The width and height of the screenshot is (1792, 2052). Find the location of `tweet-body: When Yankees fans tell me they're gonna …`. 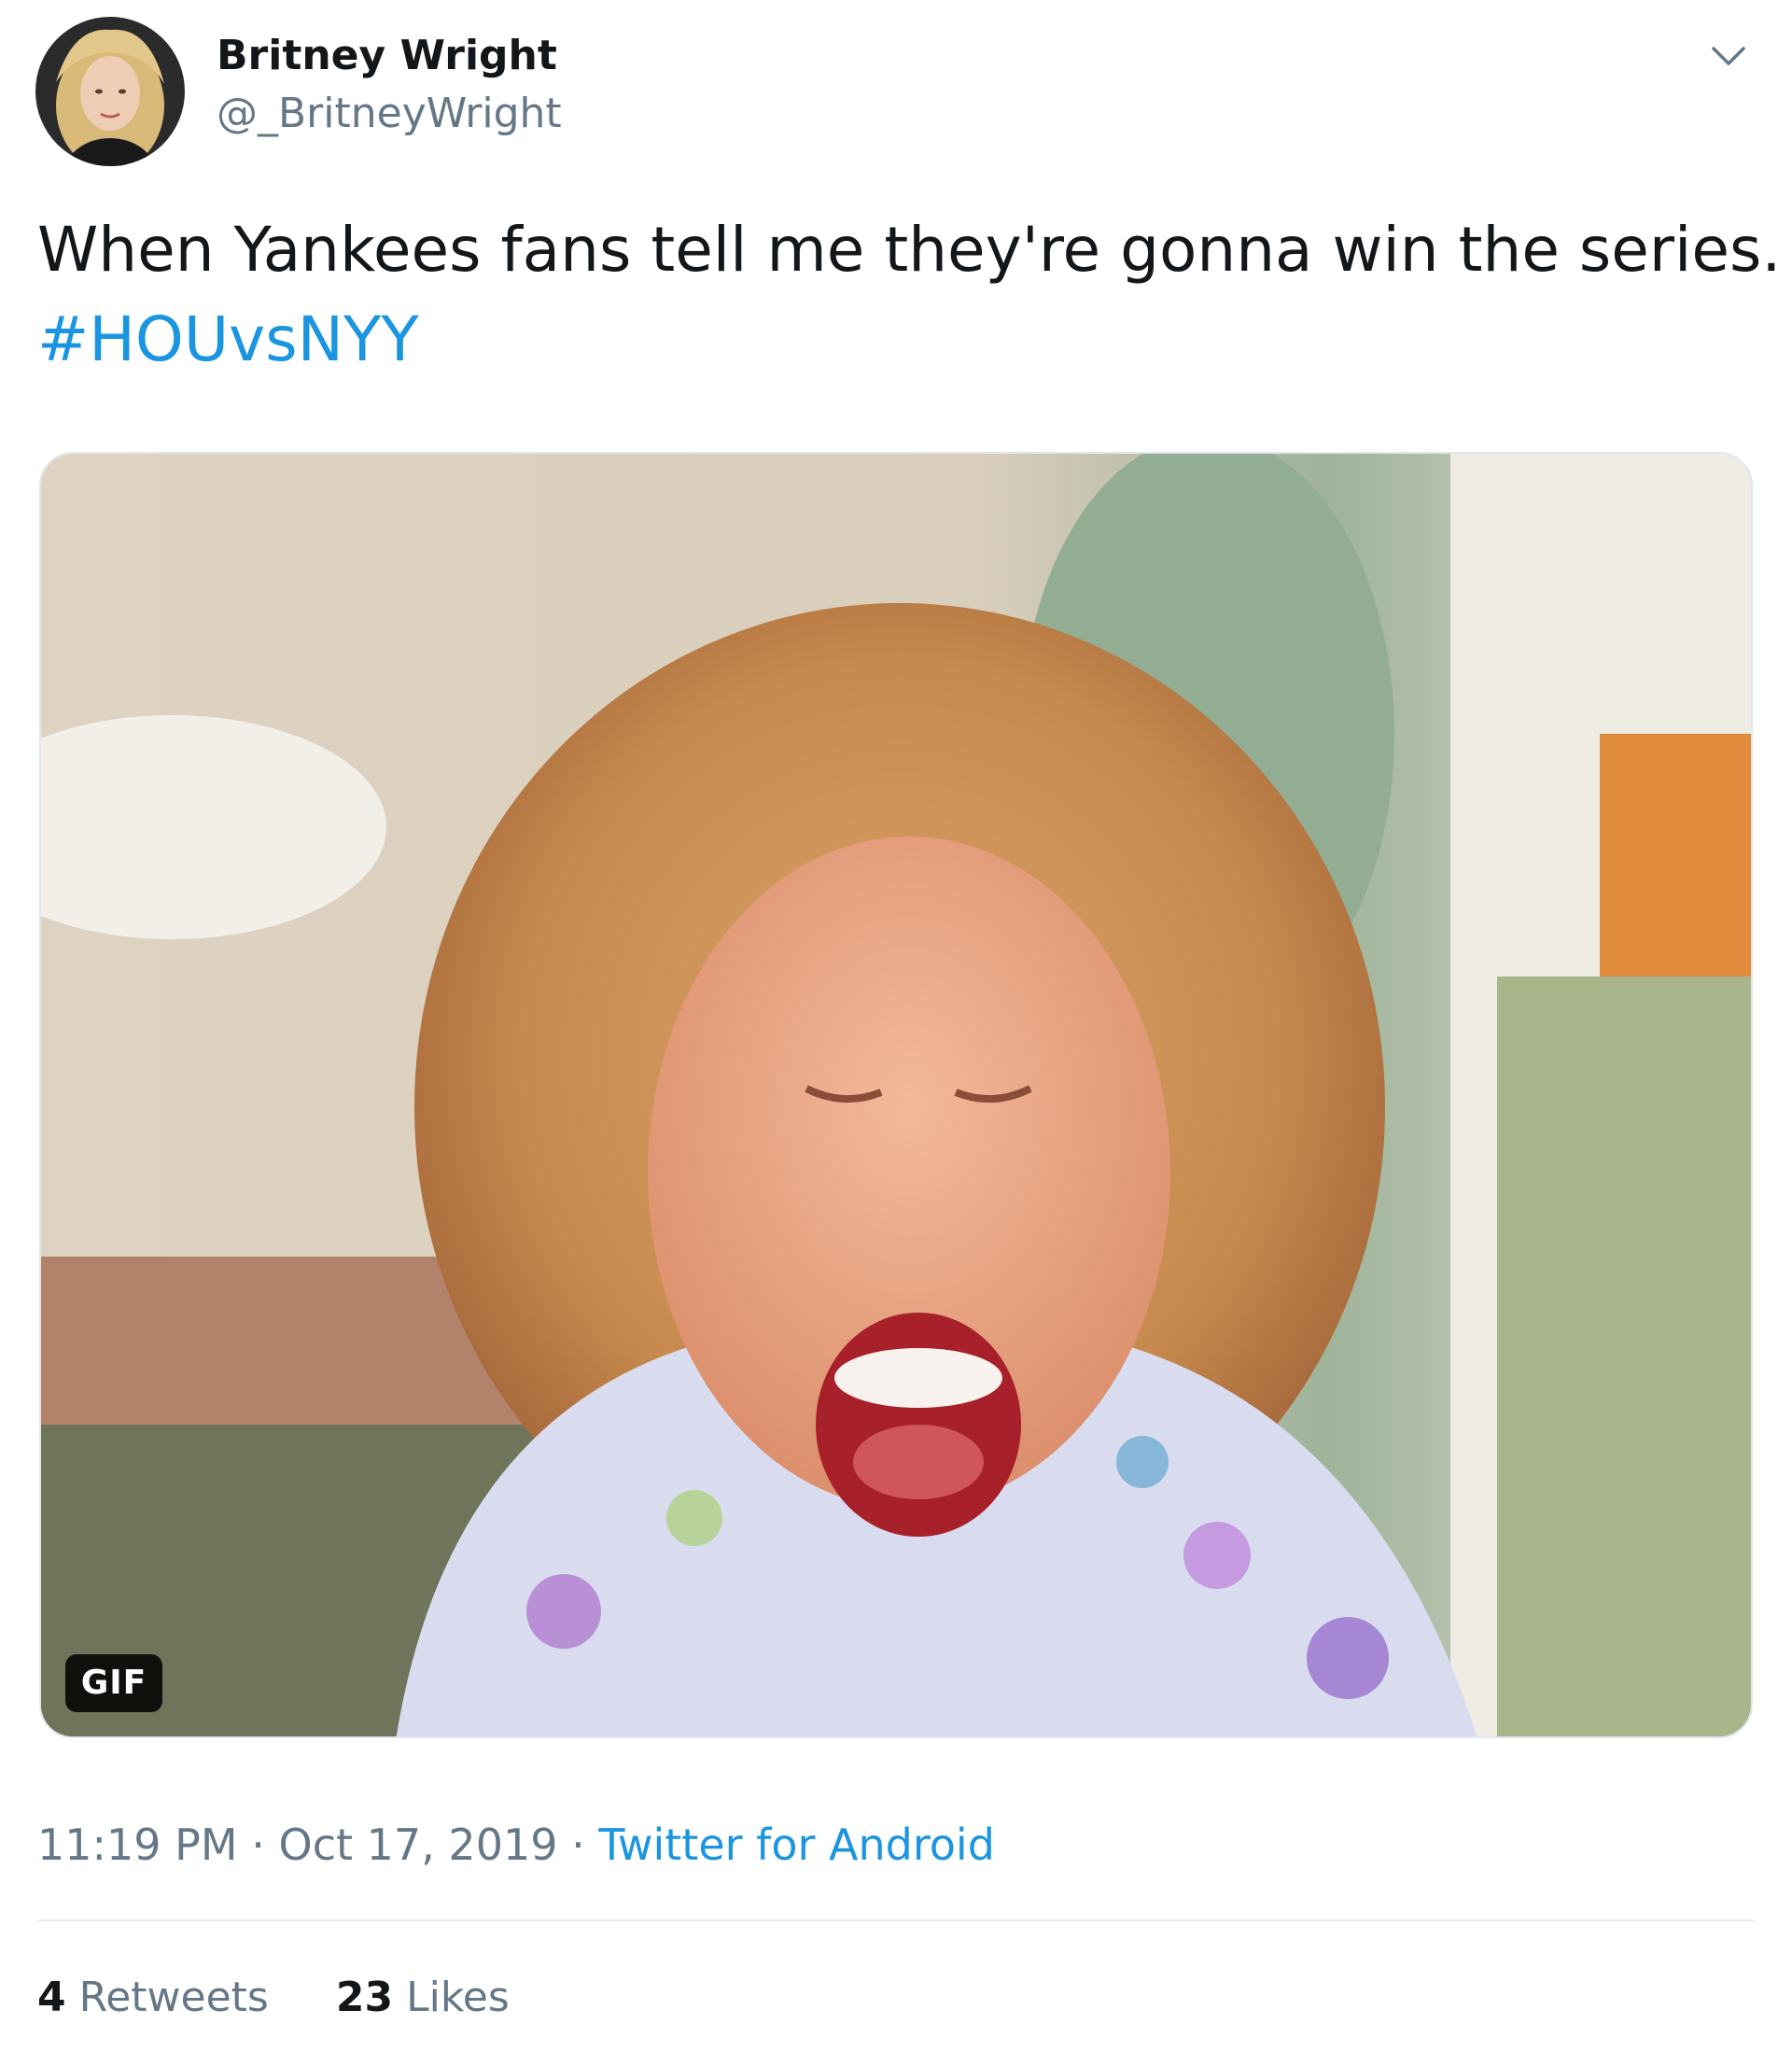

tweet-body: When Yankees fans tell me they're gonna … is located at coordinates (909, 250).